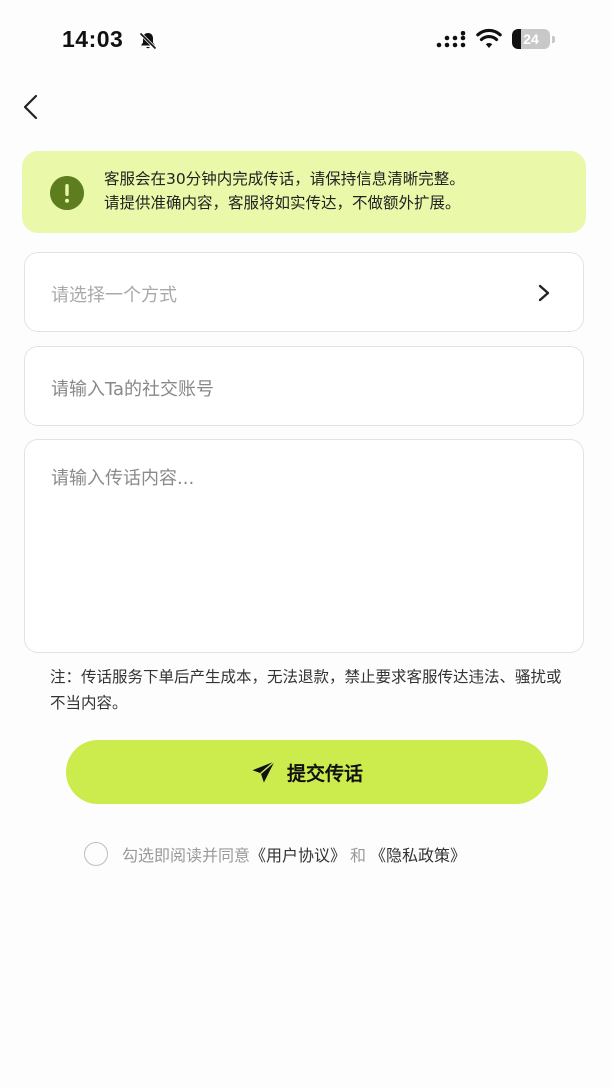 This screenshot has width=612, height=1089. Describe the element at coordinates (96, 854) in the screenshot. I see `agree-checkbox` at that location.